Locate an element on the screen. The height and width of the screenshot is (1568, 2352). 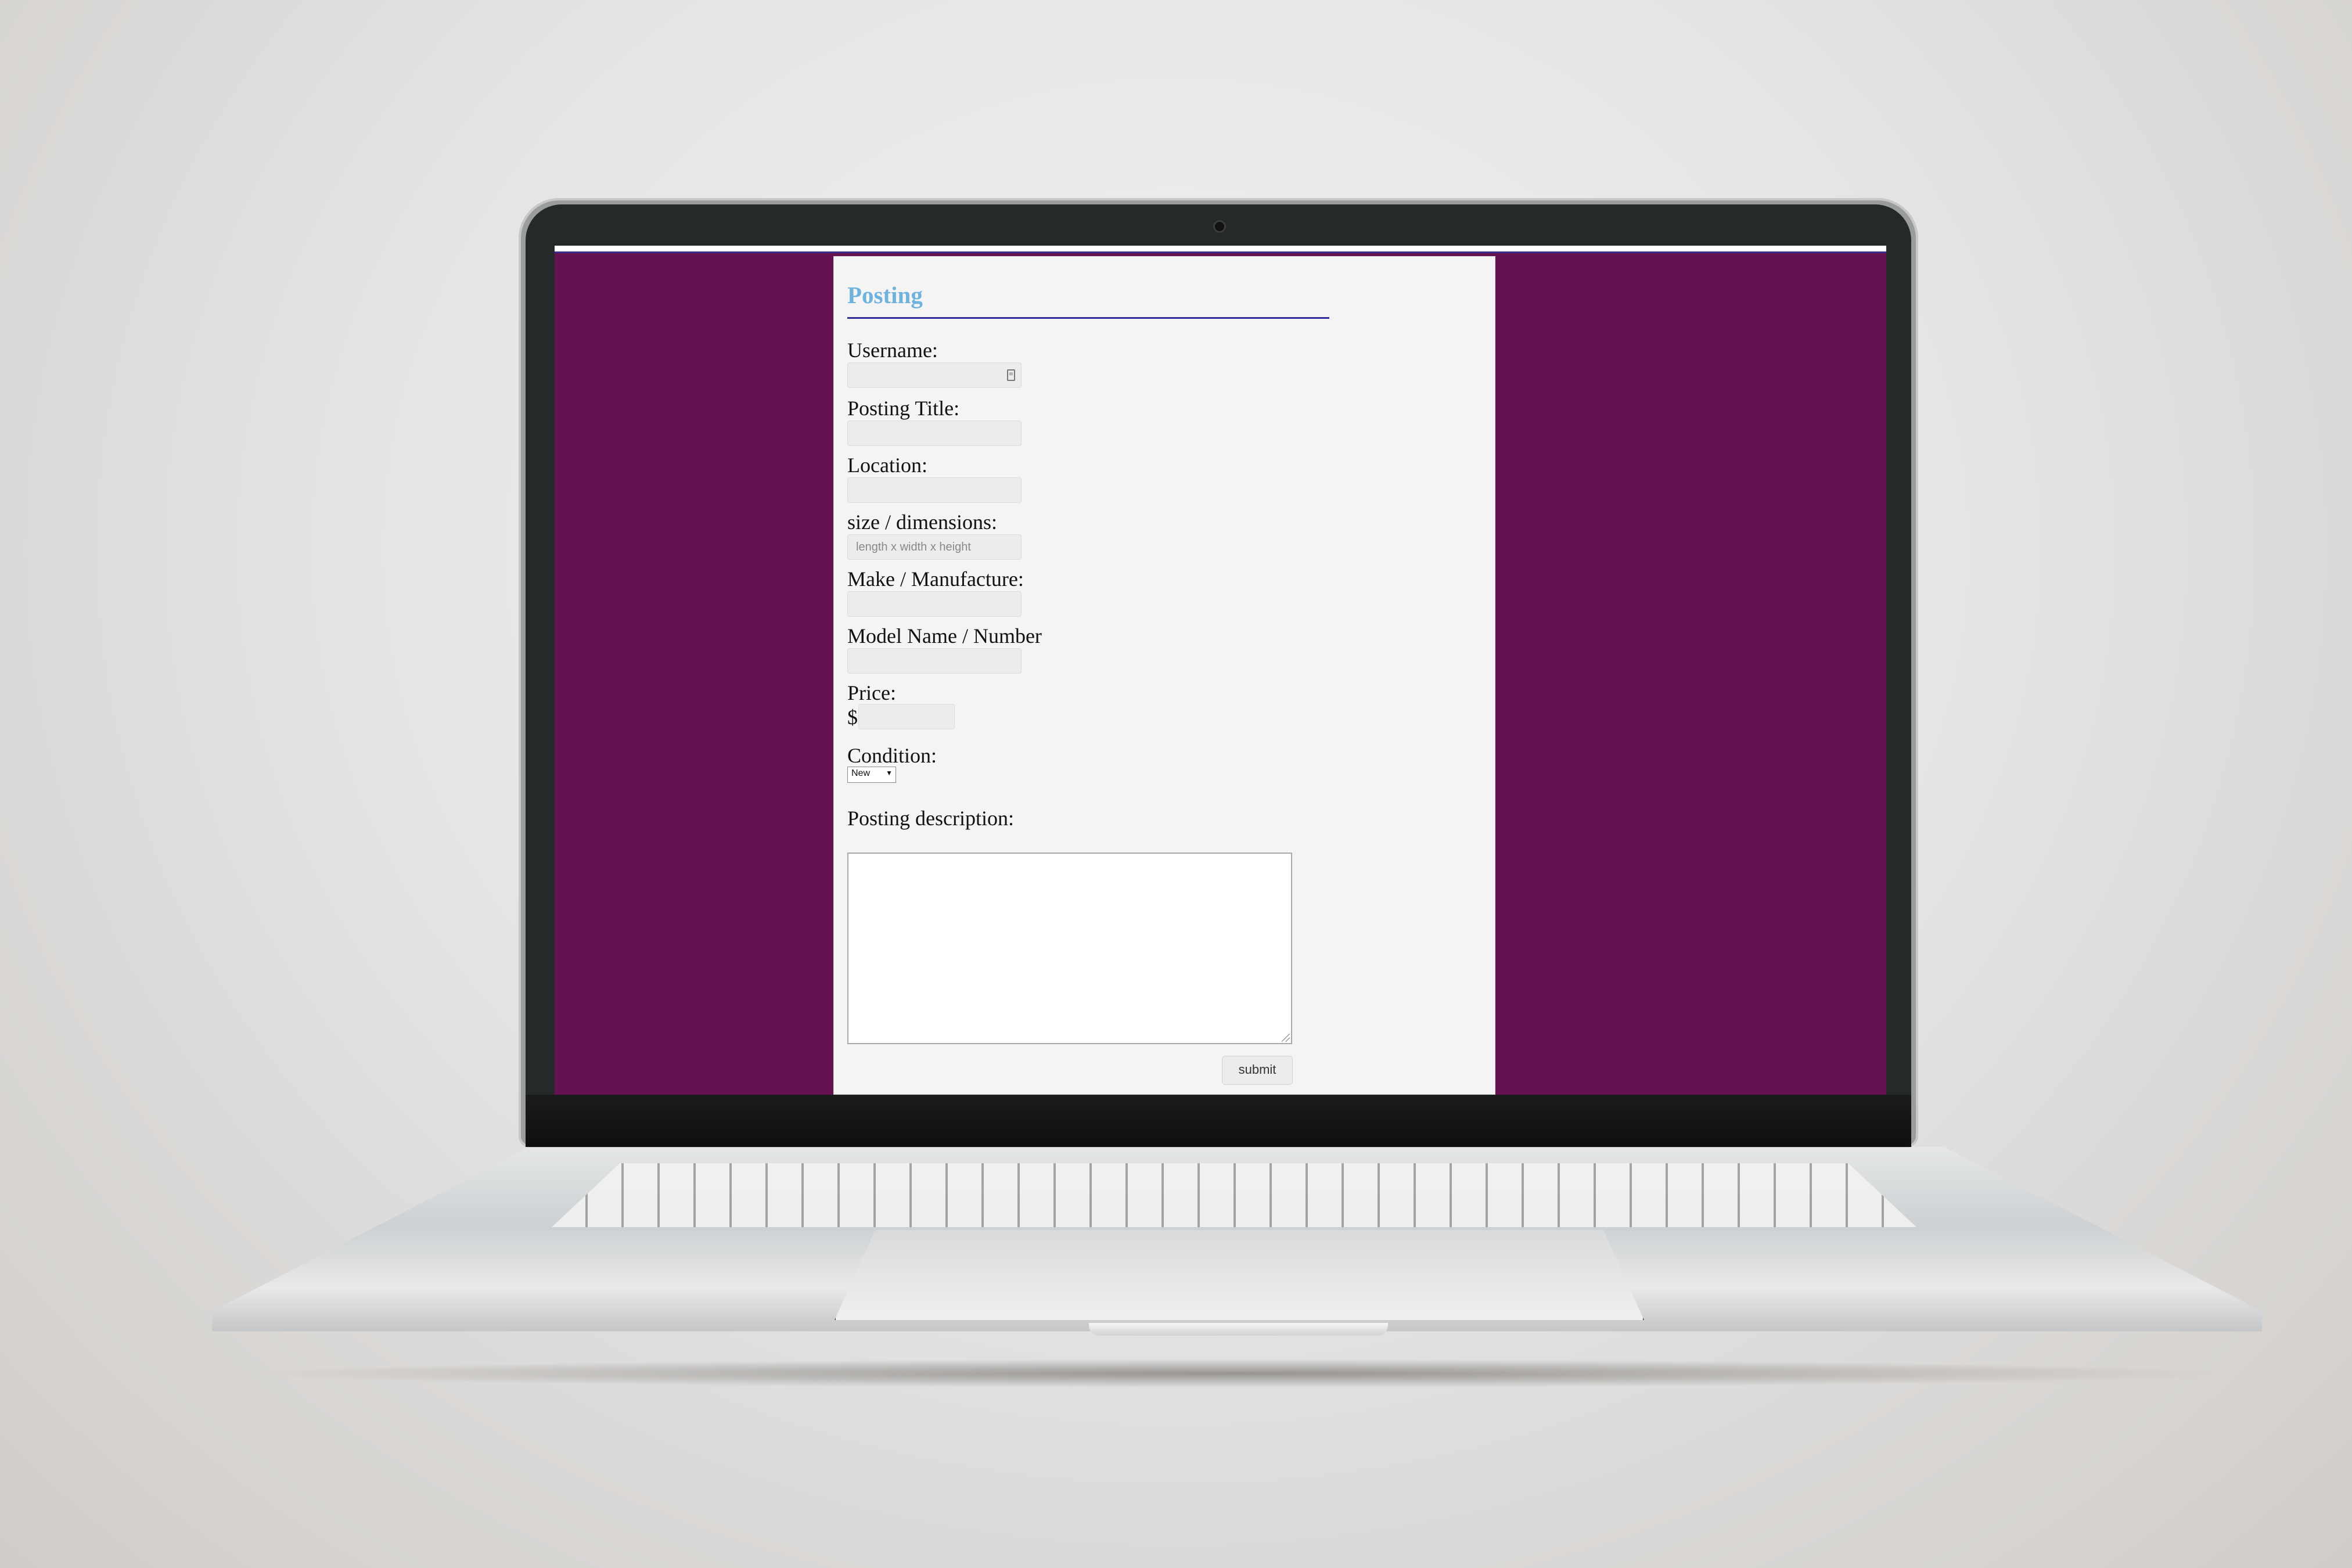
description-label: Posting description: is located at coordinates (930, 818).